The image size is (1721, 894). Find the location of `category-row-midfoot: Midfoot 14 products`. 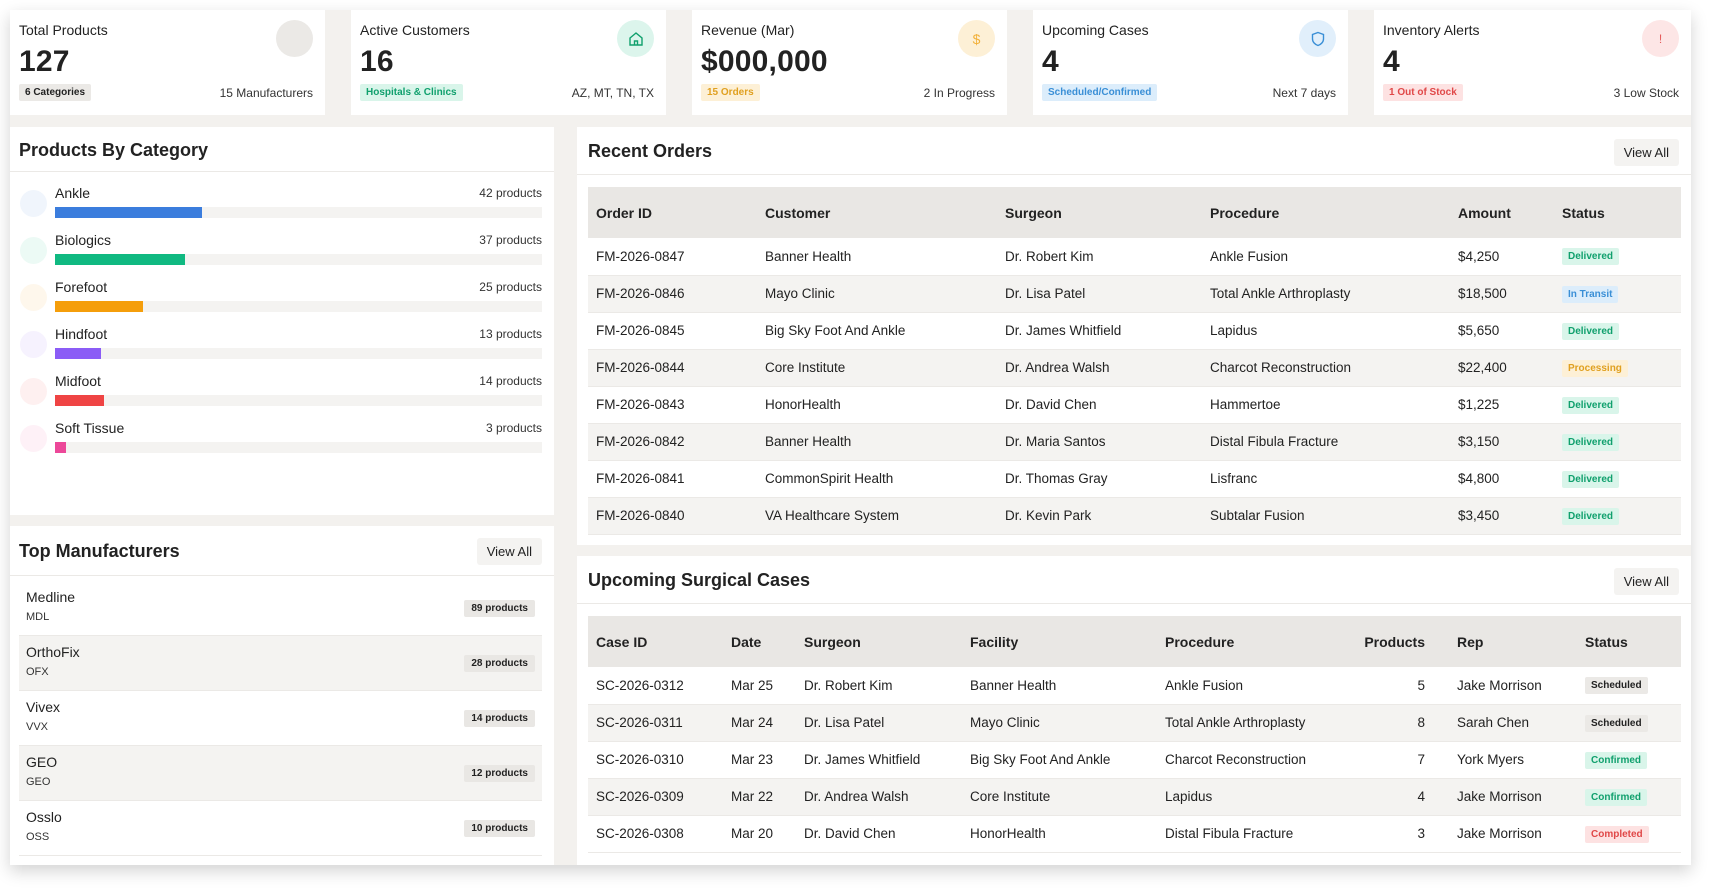

category-row-midfoot: Midfoot 14 products is located at coordinates (282, 387).